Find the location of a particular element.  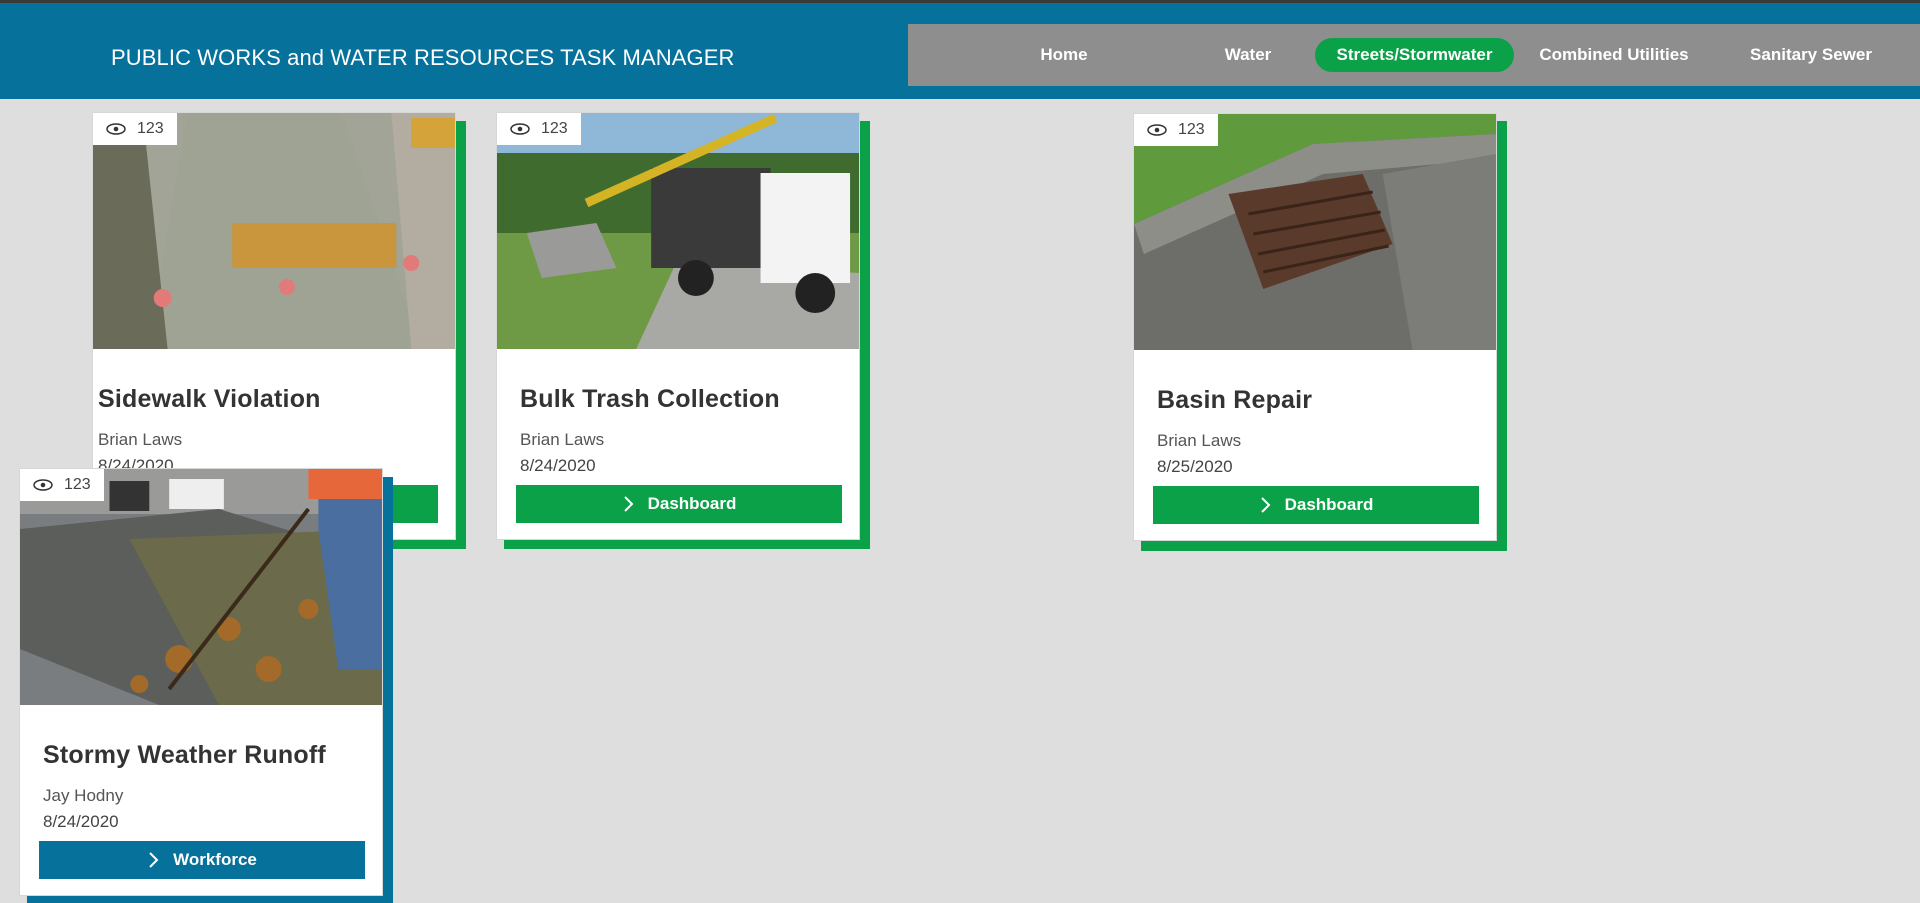

nav-water: Water is located at coordinates (1248, 55).